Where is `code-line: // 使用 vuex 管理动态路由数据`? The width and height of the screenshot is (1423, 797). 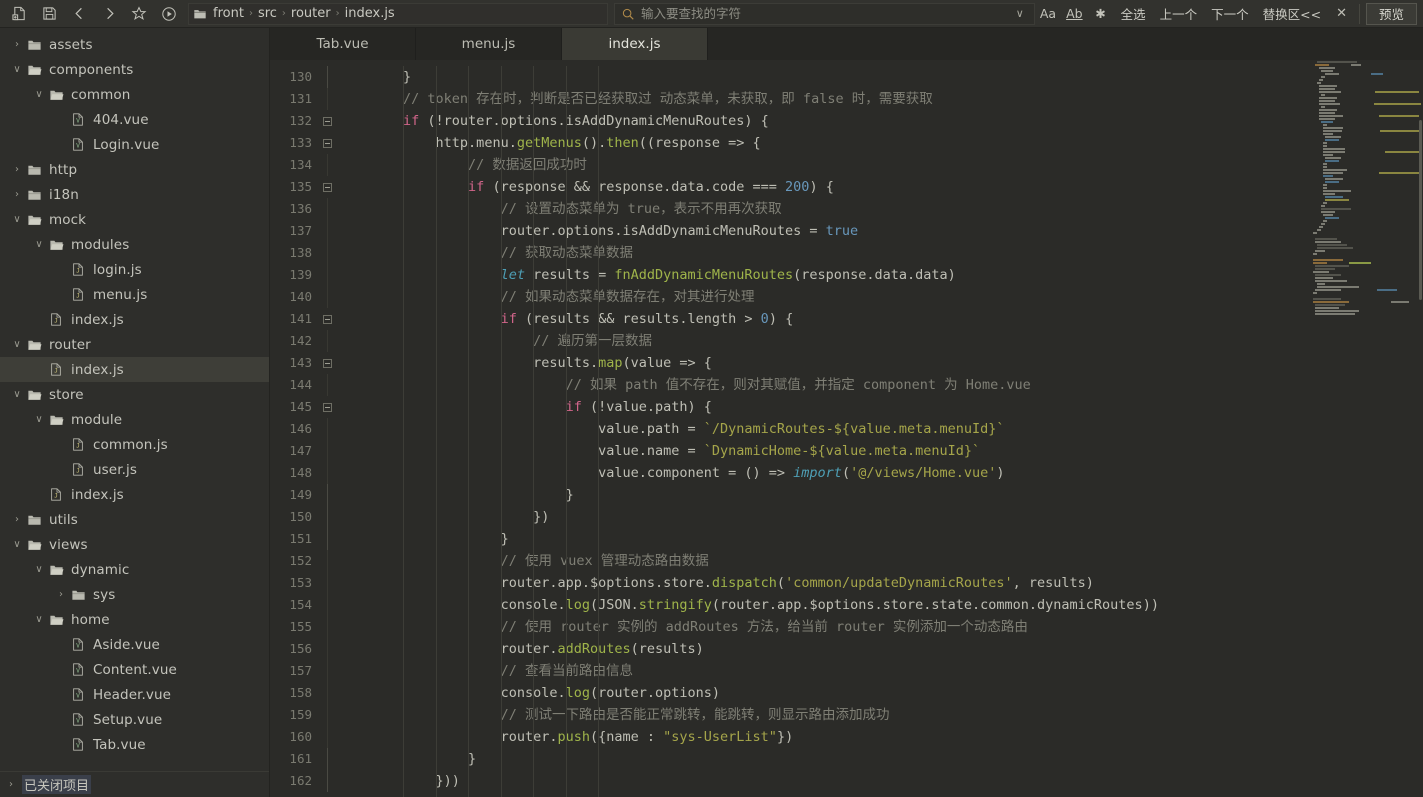 code-line: // 使用 vuex 管理动态路由数据 is located at coordinates (824, 561).